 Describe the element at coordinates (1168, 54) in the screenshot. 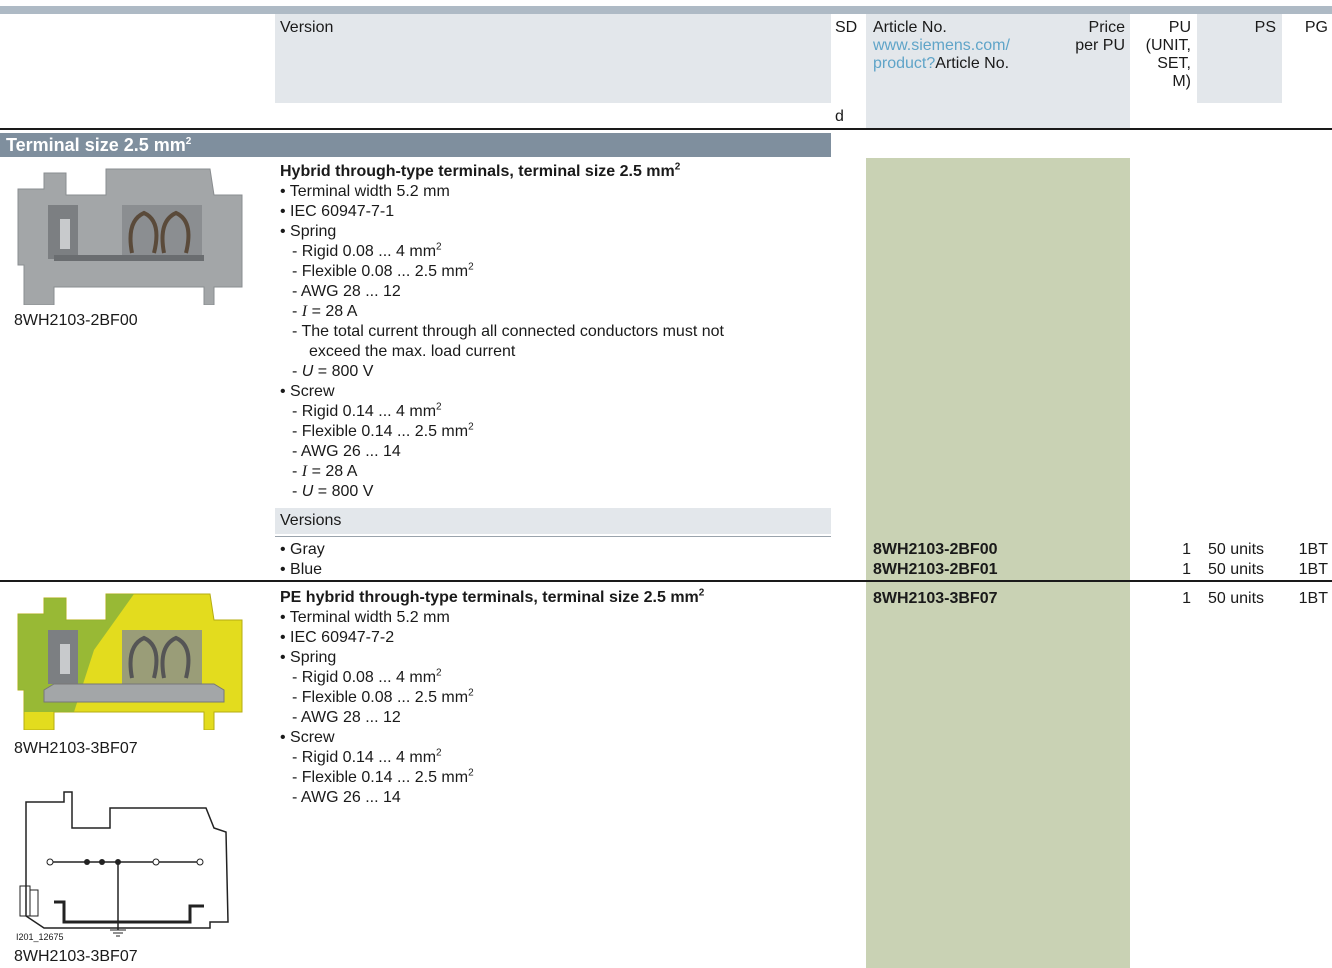

I see `header-pu: PU (UNIT, SET, M)` at that location.